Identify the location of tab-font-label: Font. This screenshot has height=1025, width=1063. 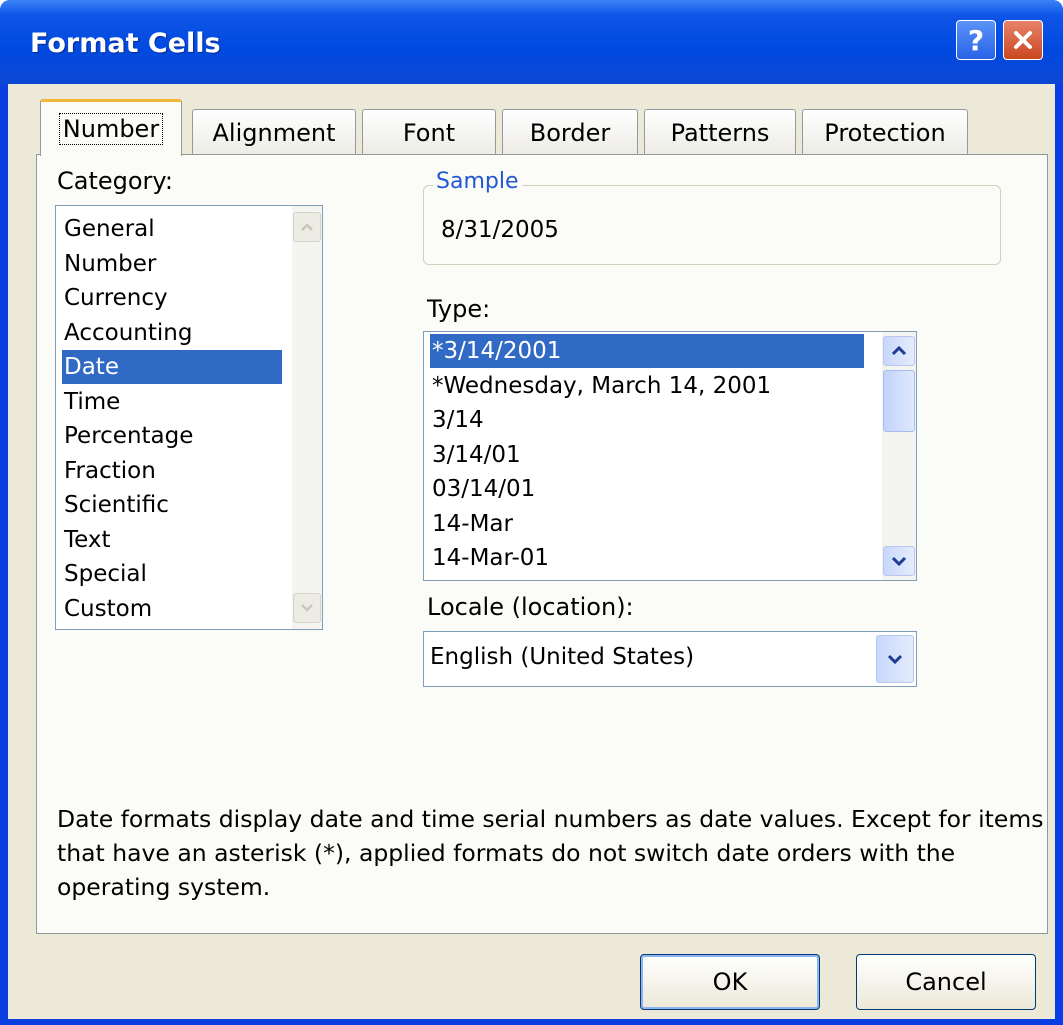
(429, 132).